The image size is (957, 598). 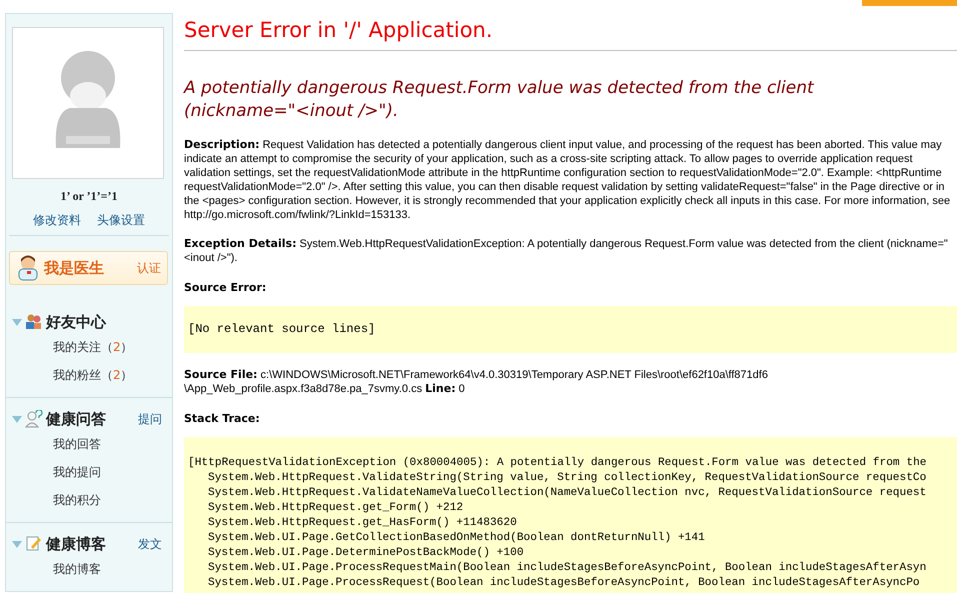 What do you see at coordinates (226, 287) in the screenshot?
I see `section-label: Source Error:` at bounding box center [226, 287].